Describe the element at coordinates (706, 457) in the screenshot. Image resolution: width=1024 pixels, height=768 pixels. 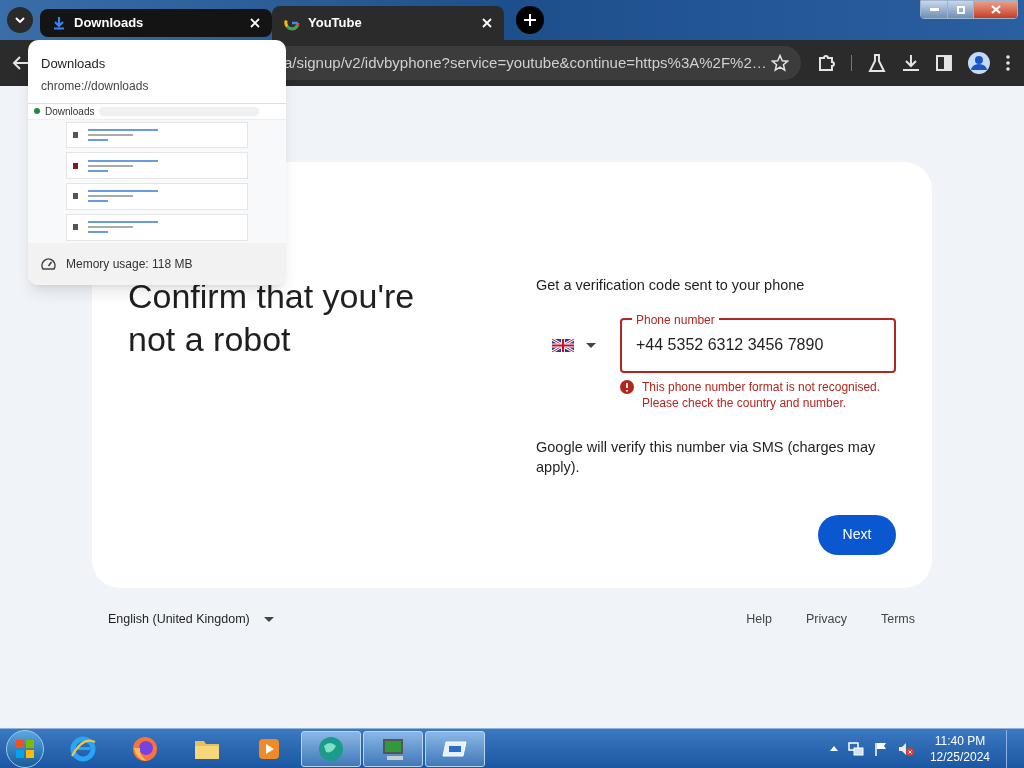
I see `sms-note: Google will verify this number via SMS (charges may apply).` at that location.